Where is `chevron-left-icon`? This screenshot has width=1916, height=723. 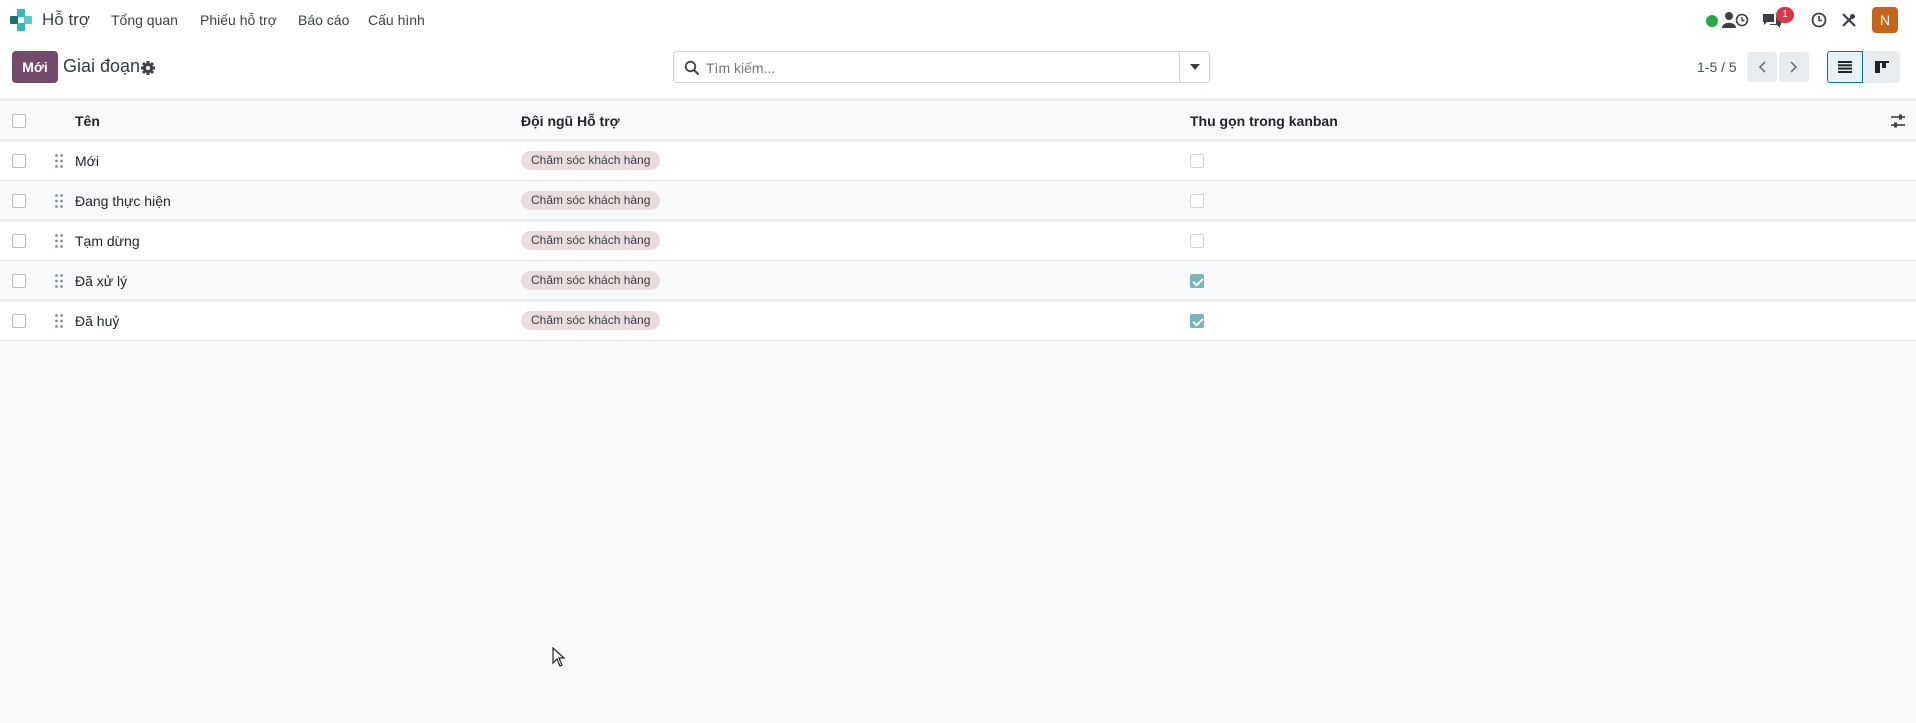 chevron-left-icon is located at coordinates (1762, 67).